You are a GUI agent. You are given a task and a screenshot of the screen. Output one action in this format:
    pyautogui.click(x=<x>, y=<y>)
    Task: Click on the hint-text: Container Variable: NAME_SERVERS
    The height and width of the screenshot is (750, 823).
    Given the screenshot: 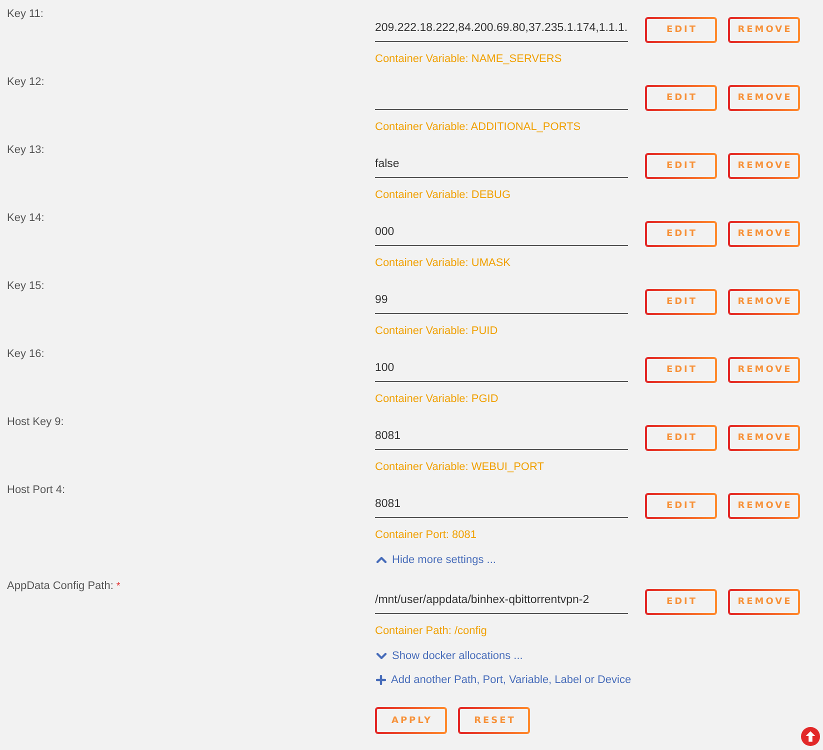 What is the action you would take?
    pyautogui.click(x=469, y=59)
    